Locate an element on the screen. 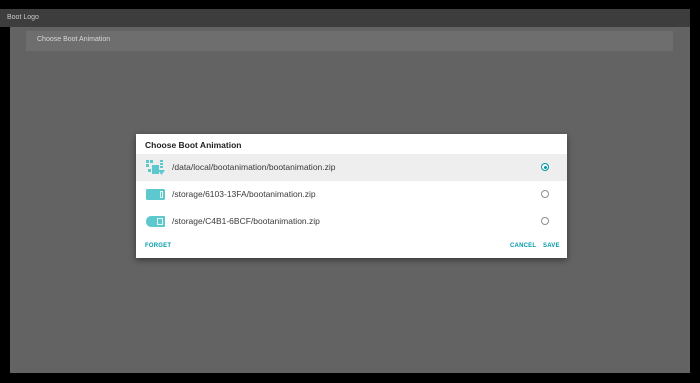 The width and height of the screenshot is (700, 383). usb-drive-icon is located at coordinates (155, 221).